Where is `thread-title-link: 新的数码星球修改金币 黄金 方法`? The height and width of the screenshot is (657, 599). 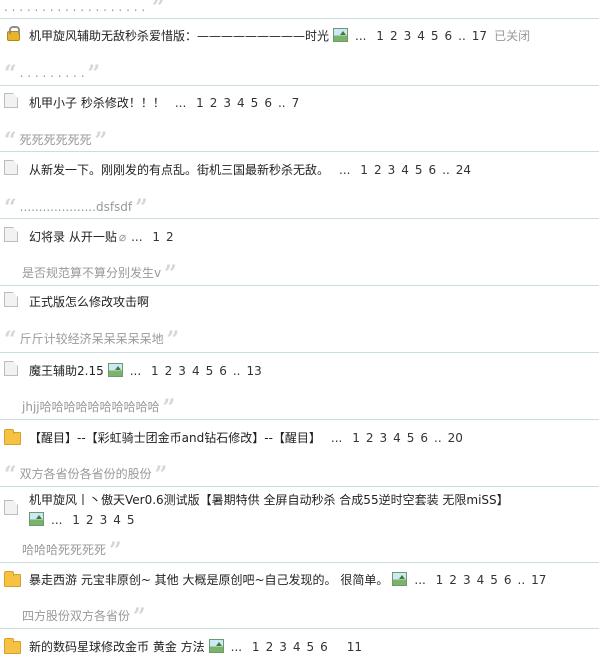
thread-title-link: 新的数码星球修改金币 黄金 方法 is located at coordinates (117, 647).